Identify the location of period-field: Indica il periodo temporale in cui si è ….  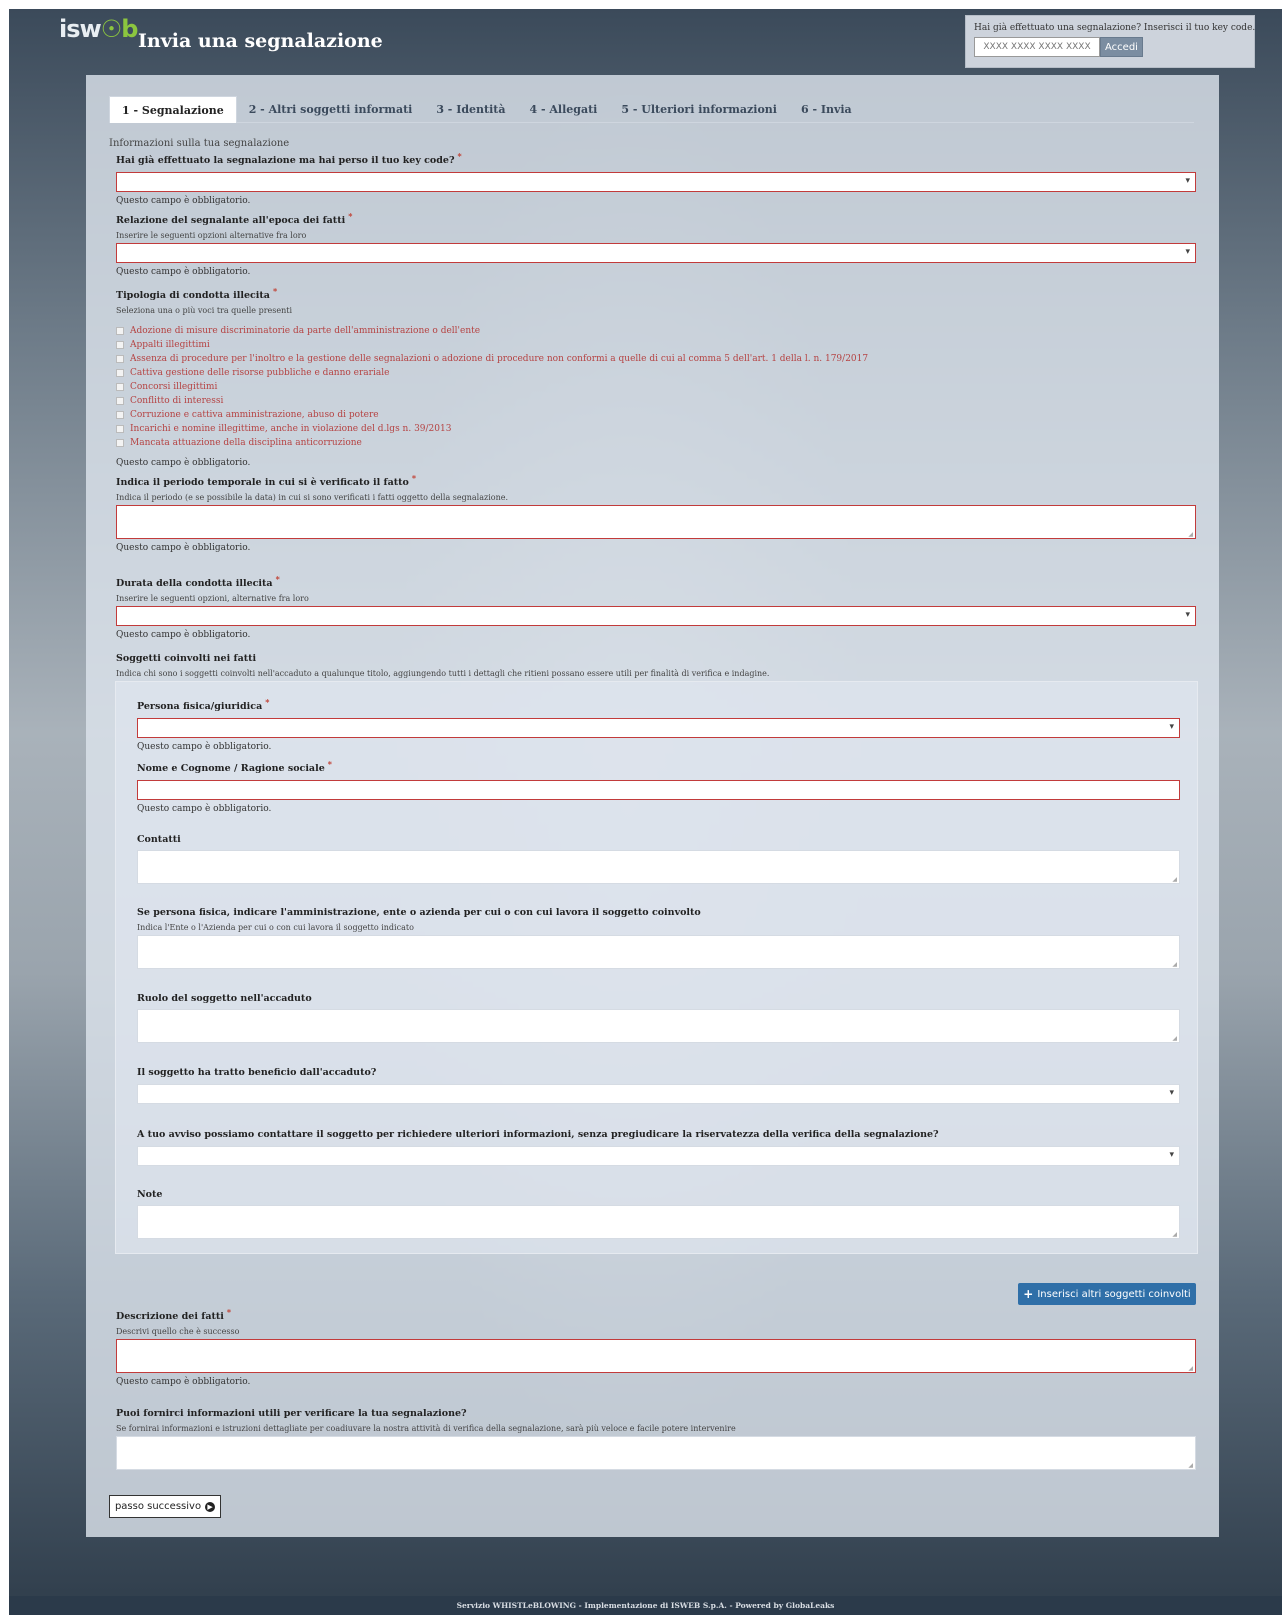
(656, 513).